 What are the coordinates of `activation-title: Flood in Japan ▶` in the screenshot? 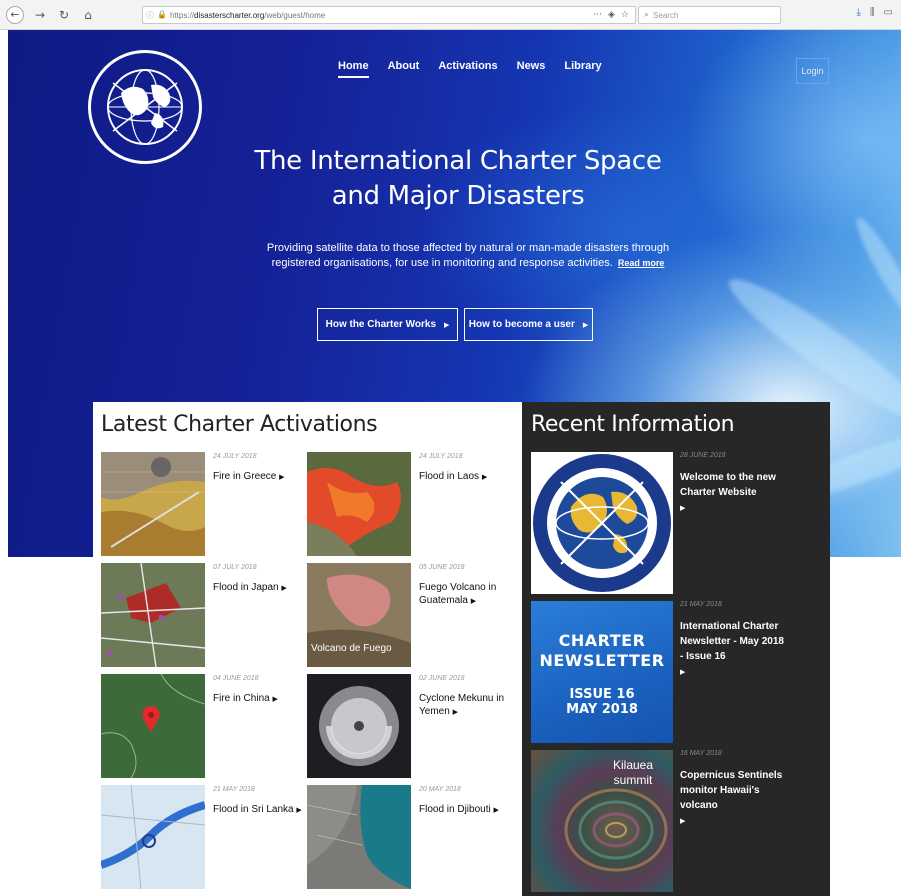 It's located at (259, 588).